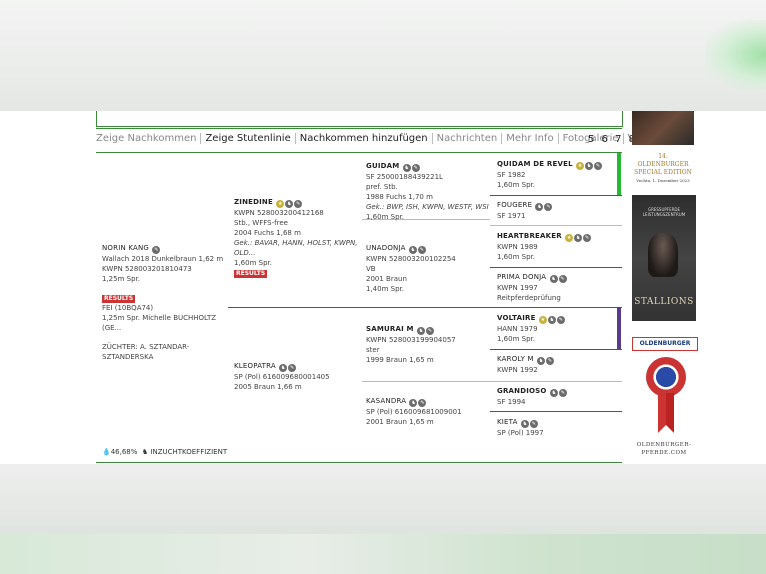 This screenshot has height=574, width=766. Describe the element at coordinates (248, 138) in the screenshot. I see `tab-zeige-stutenlinie: Zeige Stutenlinie` at that location.